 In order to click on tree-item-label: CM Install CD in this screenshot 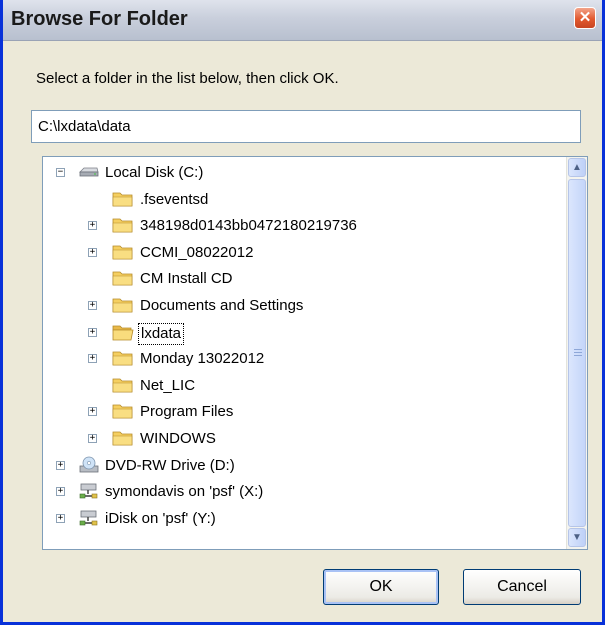, I will do `click(186, 279)`.